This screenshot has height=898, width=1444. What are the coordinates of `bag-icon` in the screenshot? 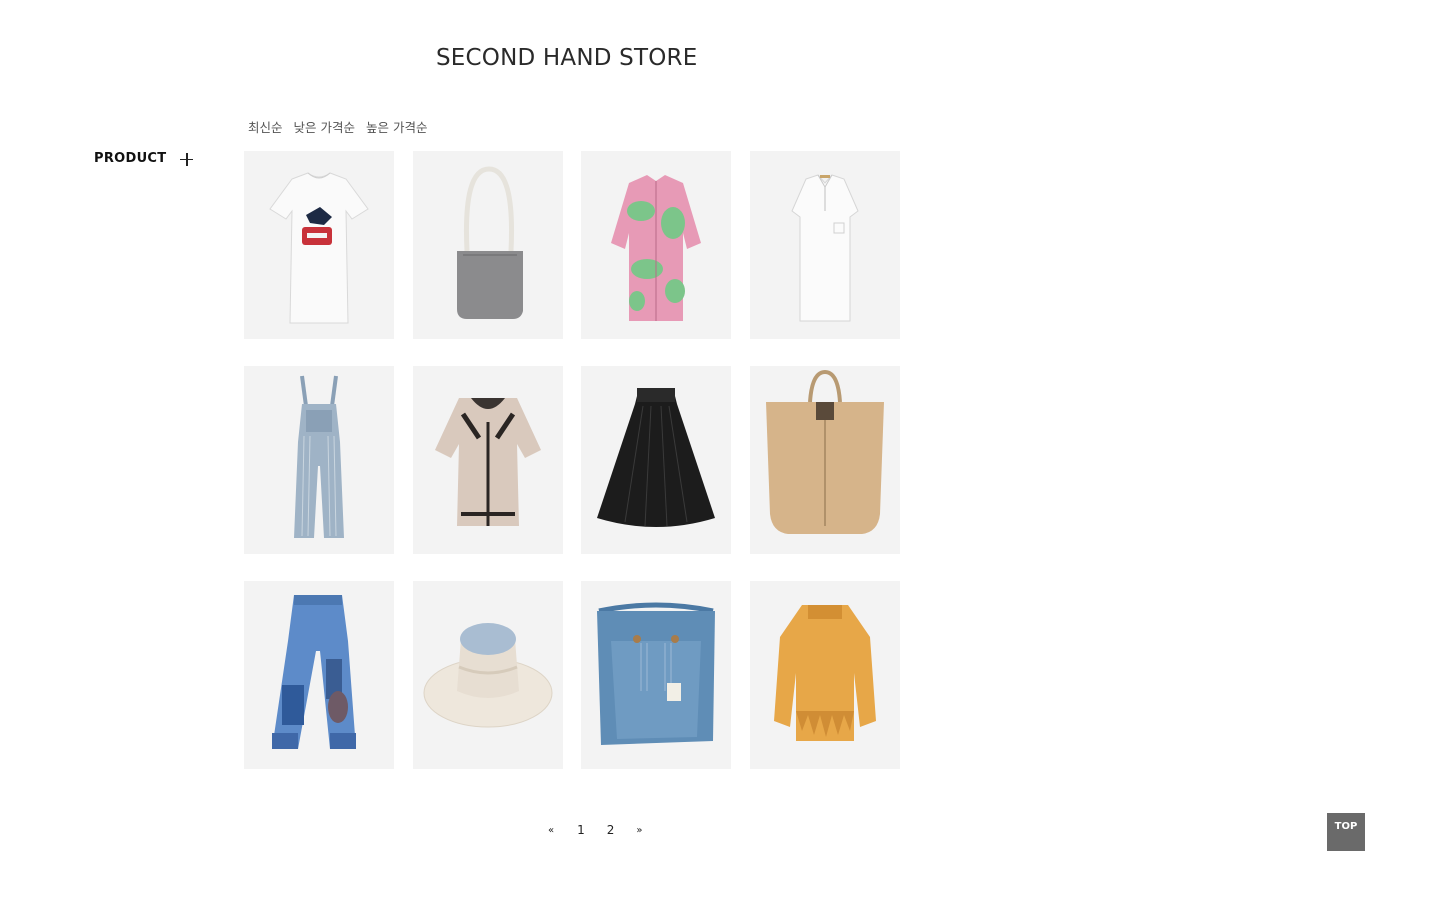 It's located at (489, 242).